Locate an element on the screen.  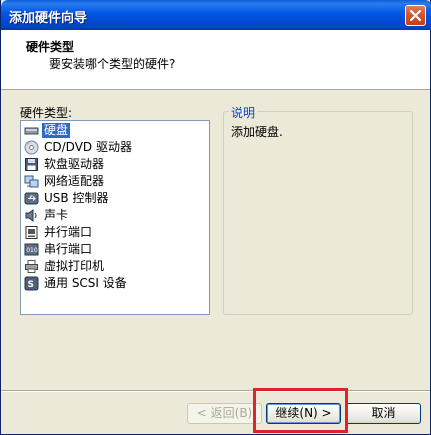
serial-port-icon: 010 is located at coordinates (31, 249).